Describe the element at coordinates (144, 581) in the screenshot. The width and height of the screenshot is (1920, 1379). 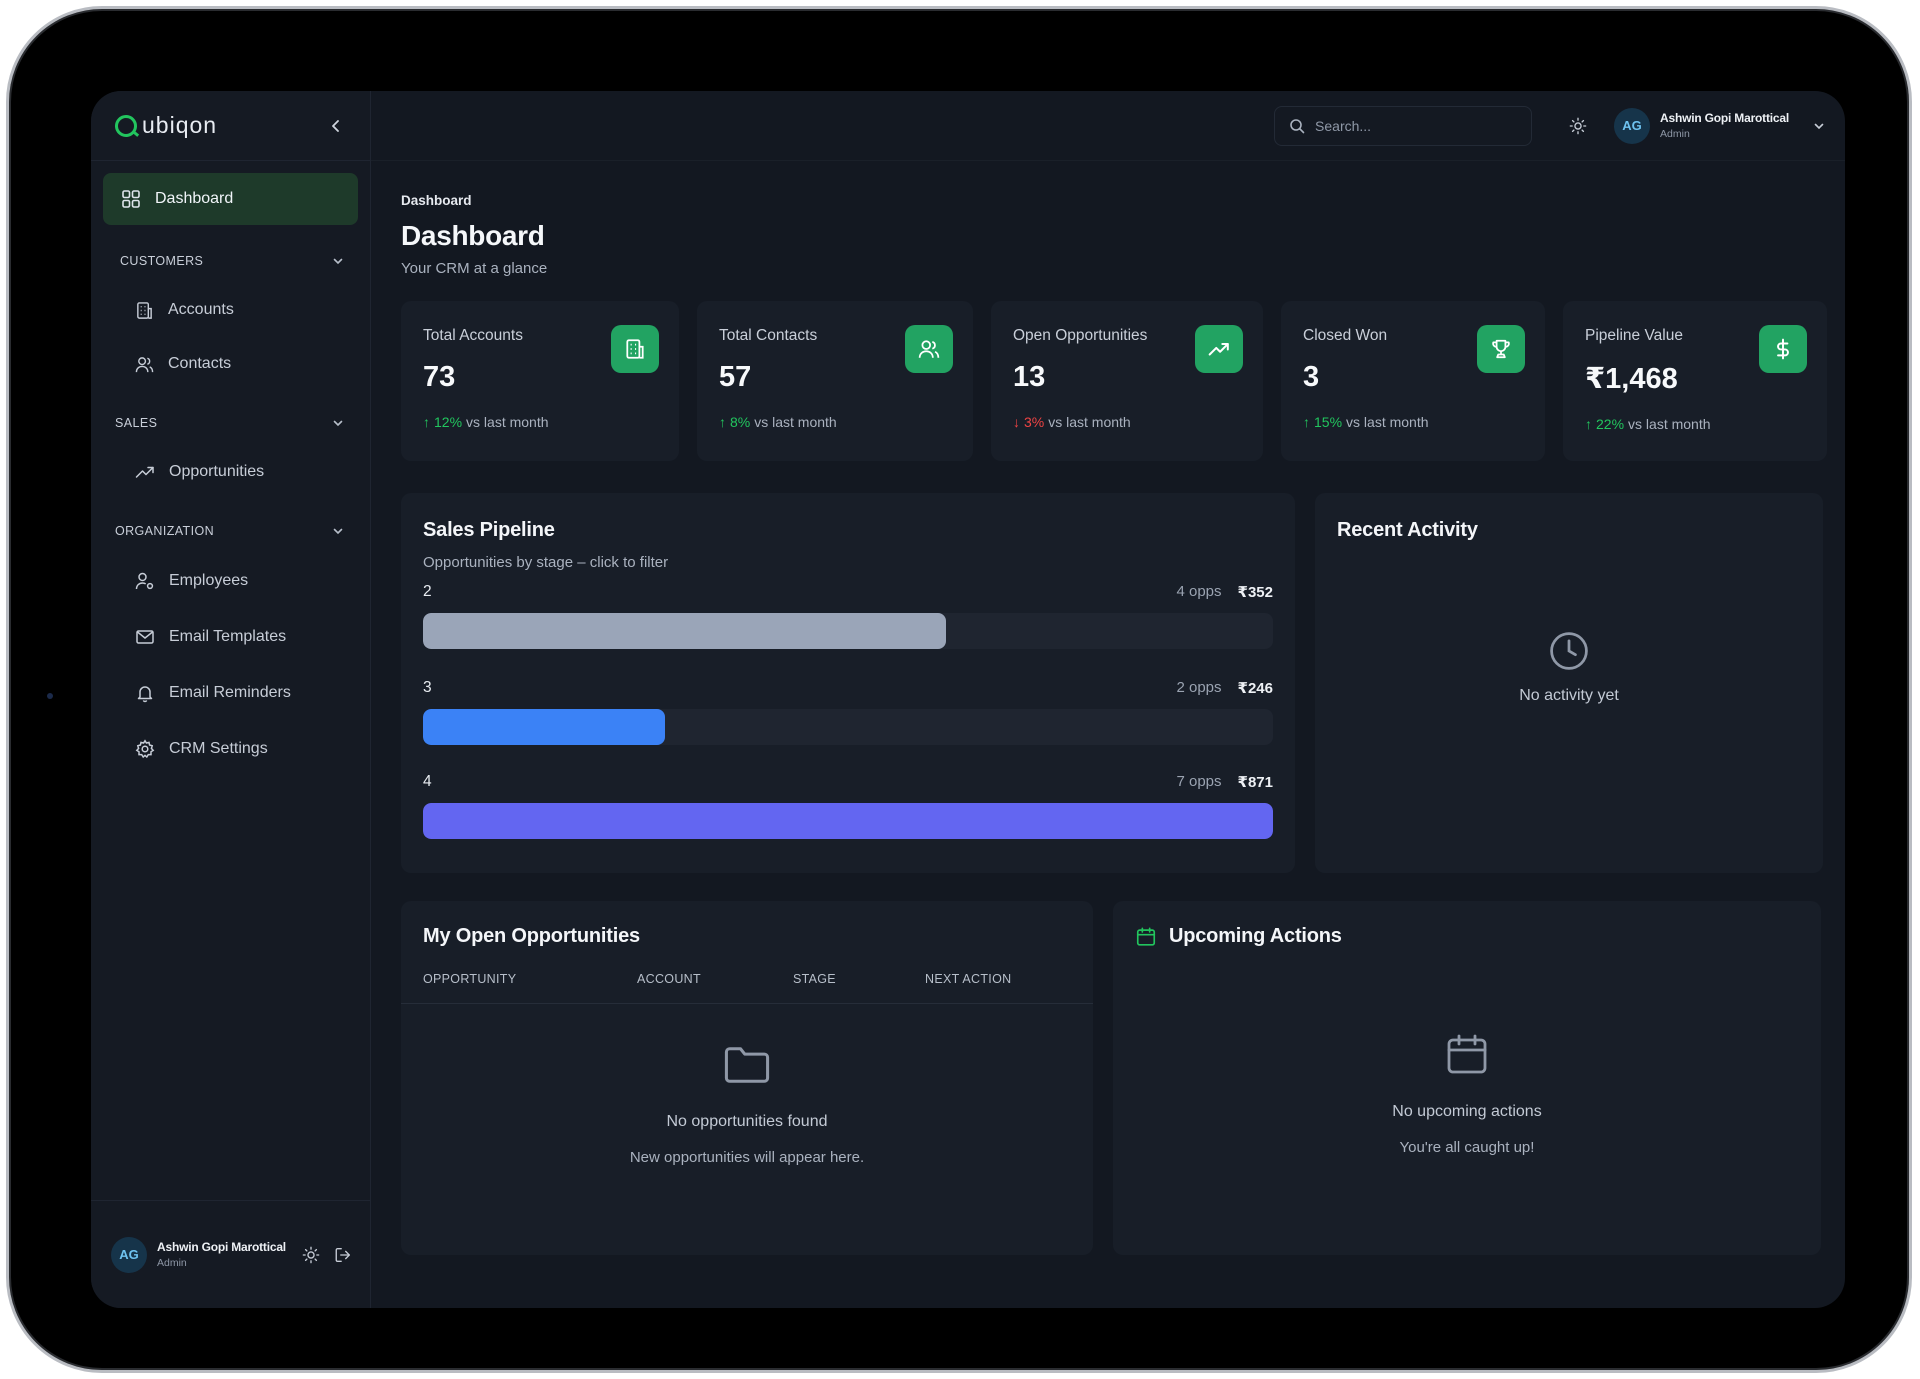
I see `user-cog-icon` at that location.